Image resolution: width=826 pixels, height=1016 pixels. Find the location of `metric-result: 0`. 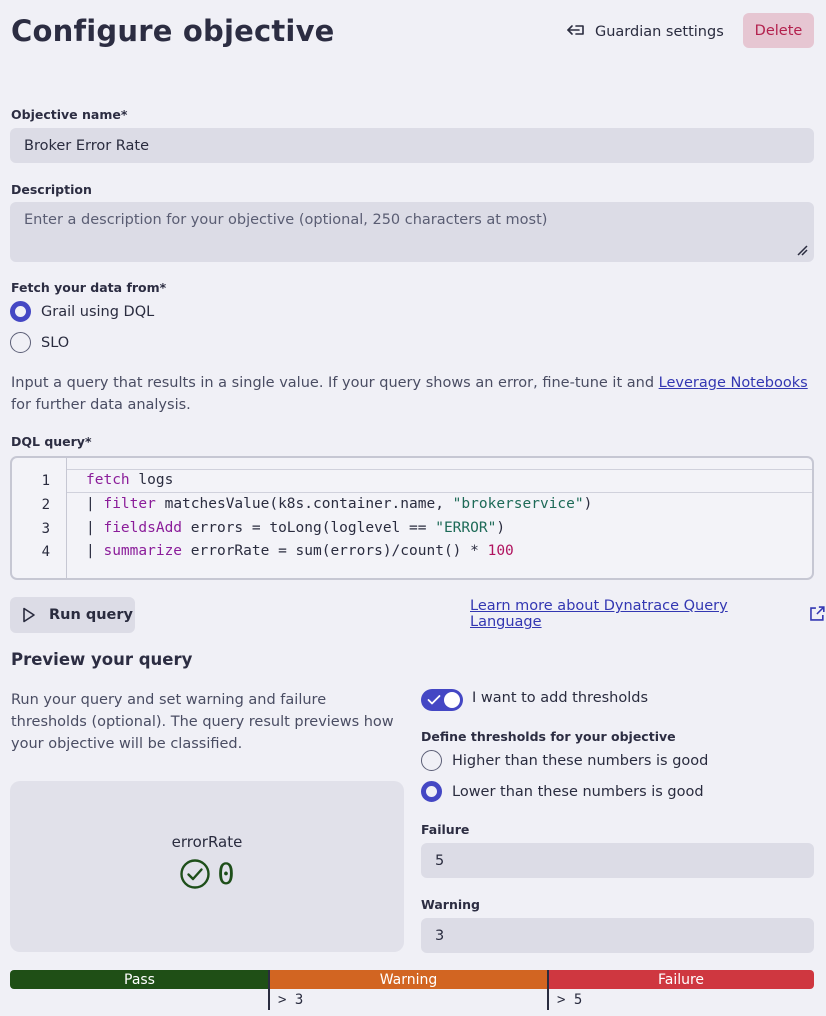

metric-result: 0 is located at coordinates (207, 874).